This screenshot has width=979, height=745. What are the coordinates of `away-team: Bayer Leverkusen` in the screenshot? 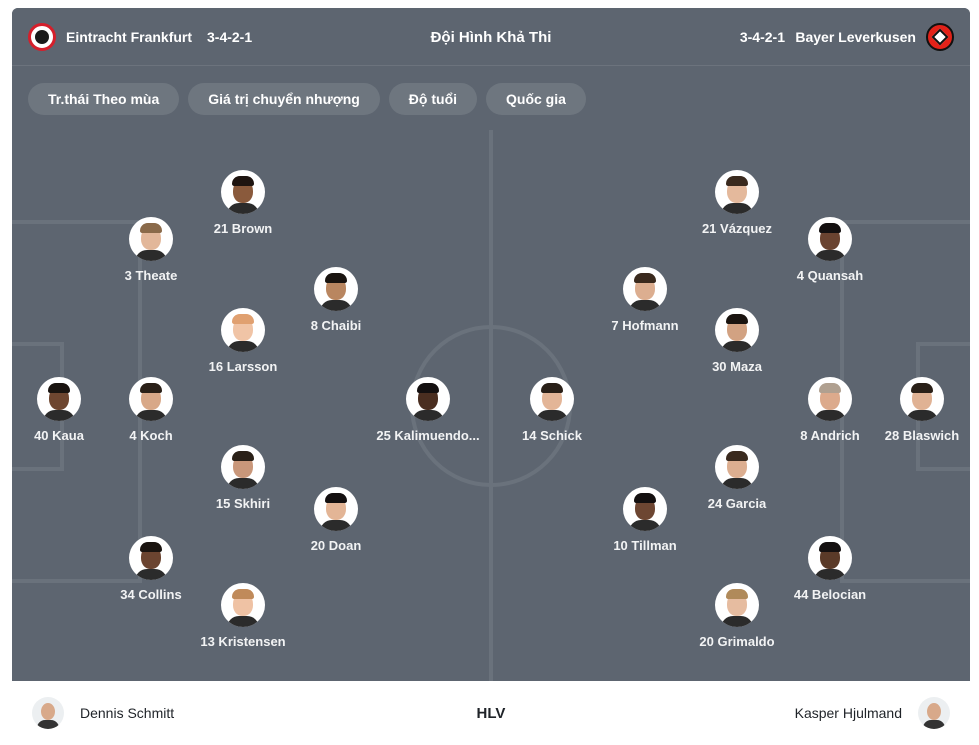 It's located at (874, 37).